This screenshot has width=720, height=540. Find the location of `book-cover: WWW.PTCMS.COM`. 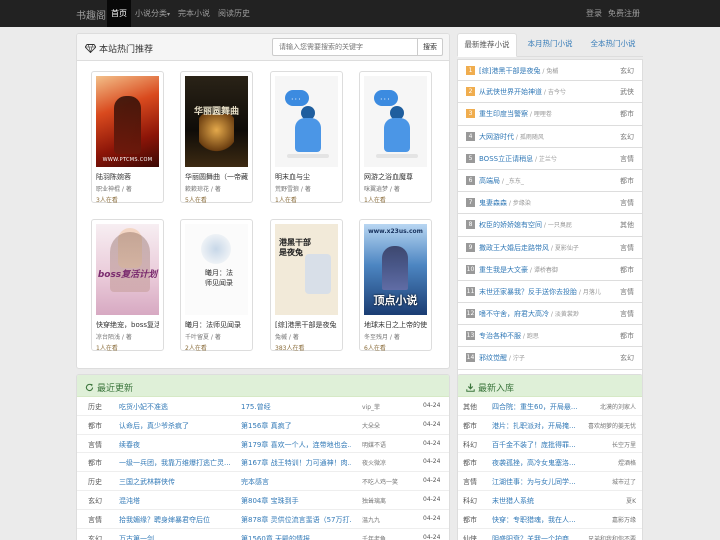

book-cover: WWW.PTCMS.COM is located at coordinates (127, 121).